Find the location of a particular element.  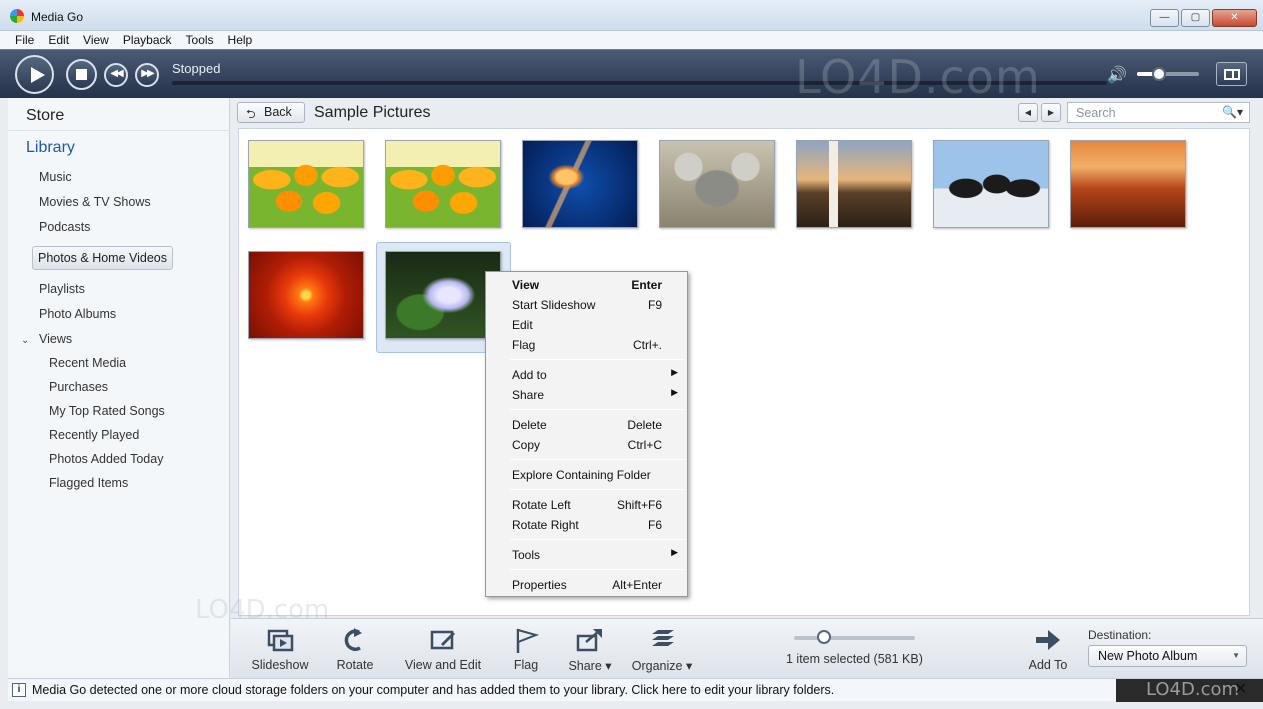

search-box: Search 🔍▾ is located at coordinates (1158, 112).